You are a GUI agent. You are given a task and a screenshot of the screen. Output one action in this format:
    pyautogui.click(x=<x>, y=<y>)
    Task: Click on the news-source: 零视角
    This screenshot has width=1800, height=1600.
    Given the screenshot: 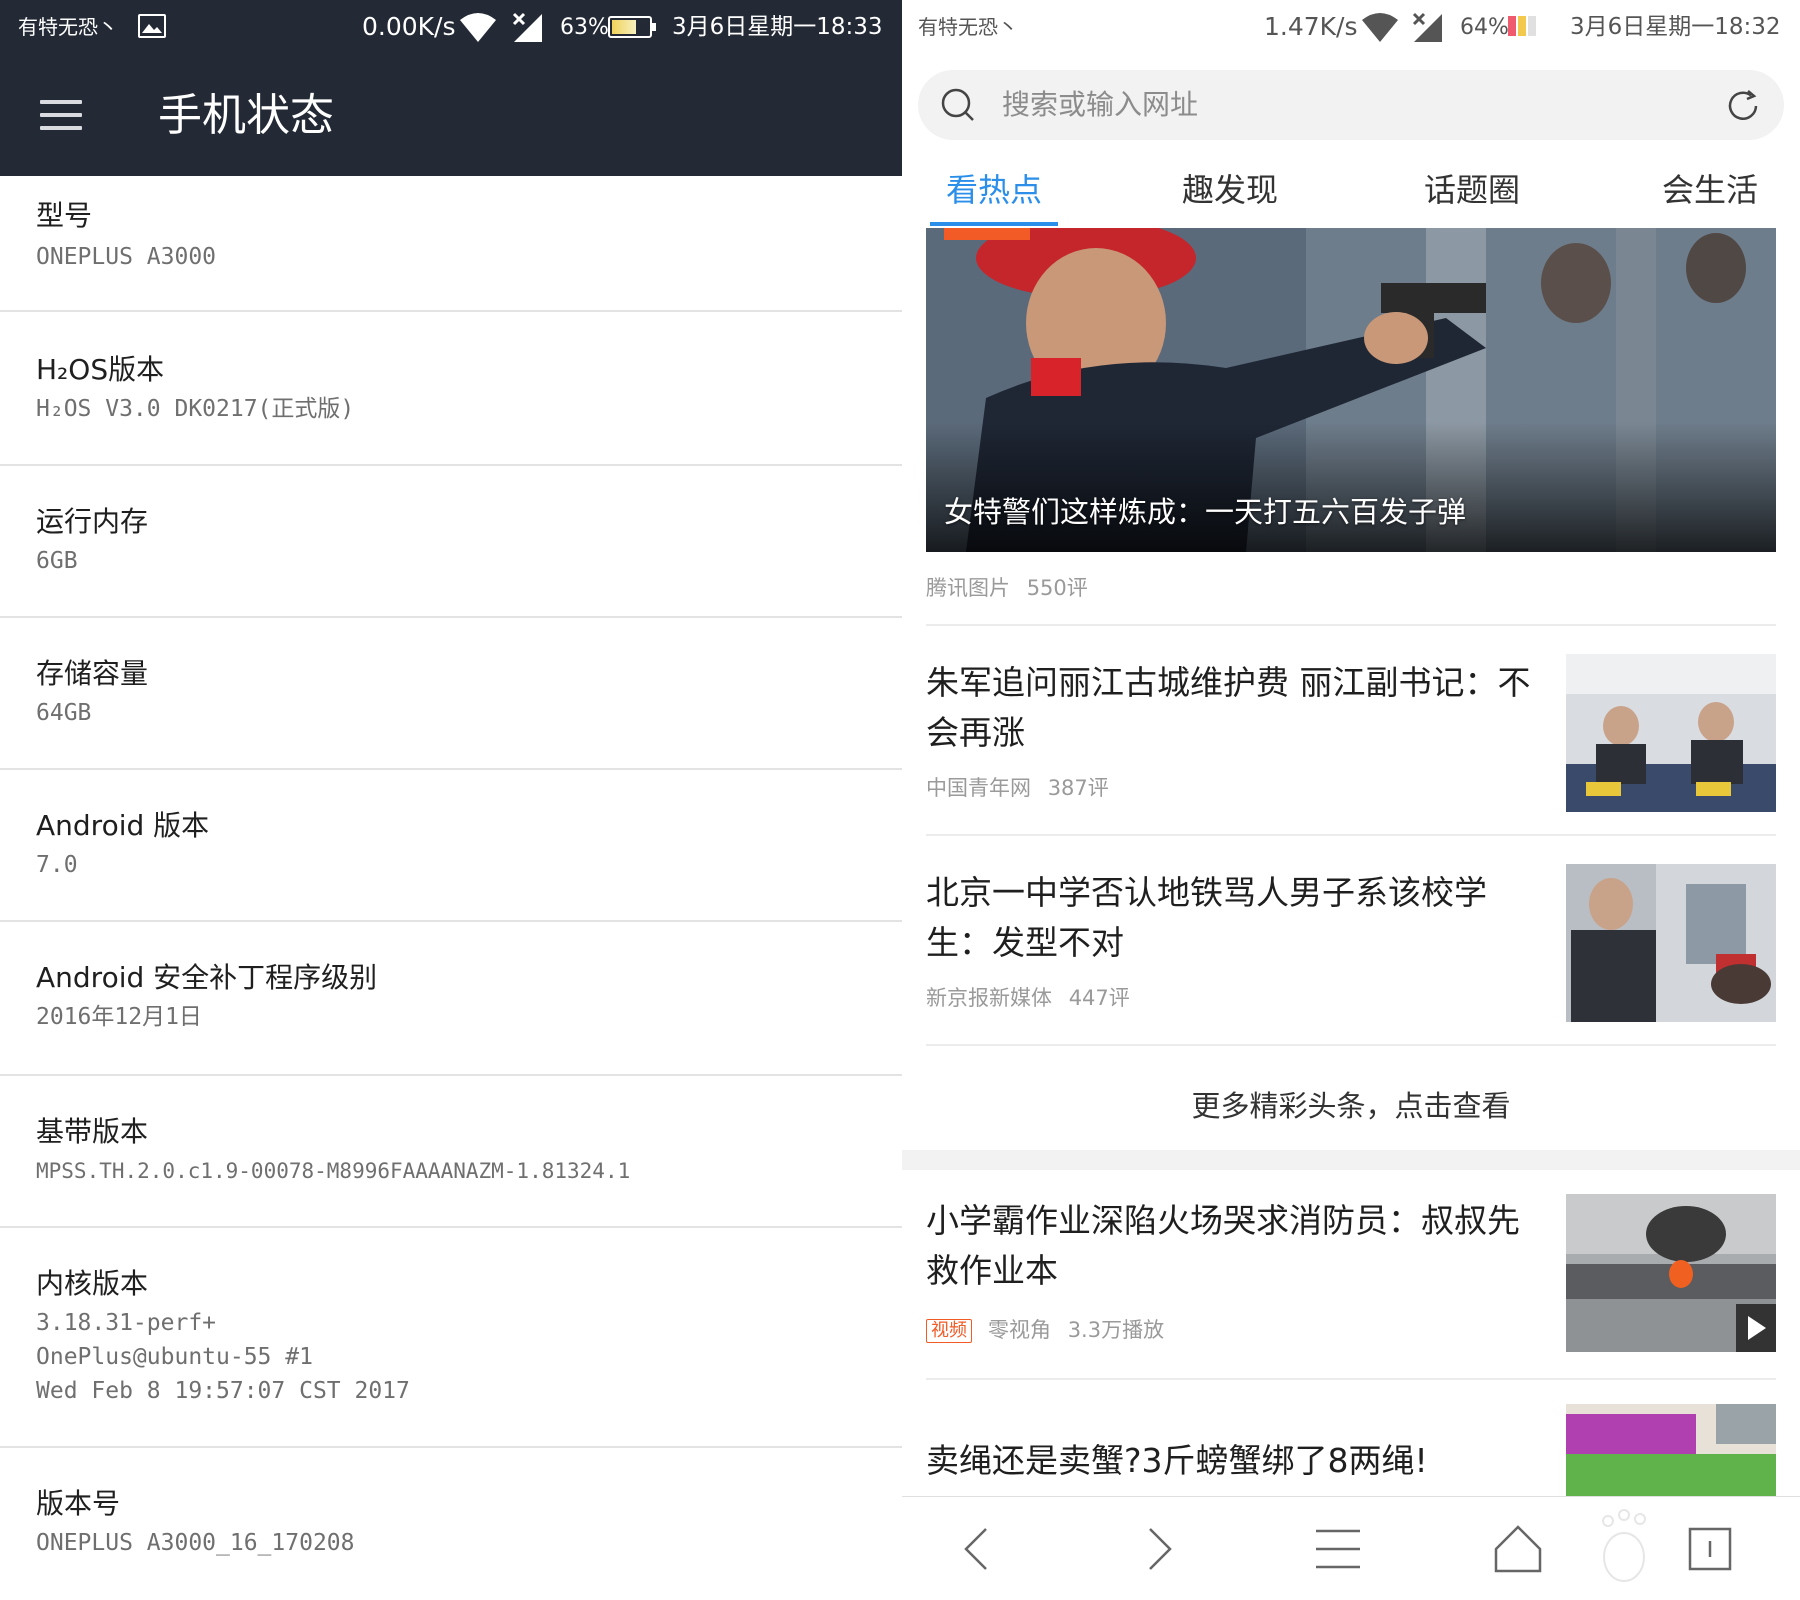 What is the action you would take?
    pyautogui.click(x=1019, y=1330)
    